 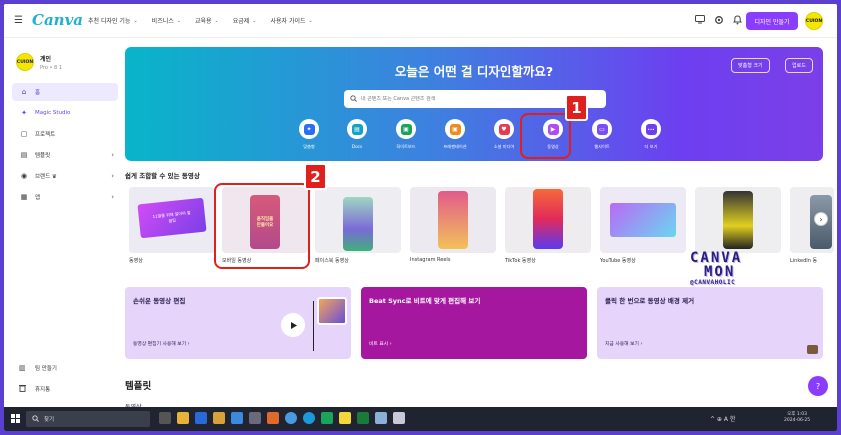 What do you see at coordinates (51, 67) in the screenshot?
I see `profile-plan: Pro • 8 1` at bounding box center [51, 67].